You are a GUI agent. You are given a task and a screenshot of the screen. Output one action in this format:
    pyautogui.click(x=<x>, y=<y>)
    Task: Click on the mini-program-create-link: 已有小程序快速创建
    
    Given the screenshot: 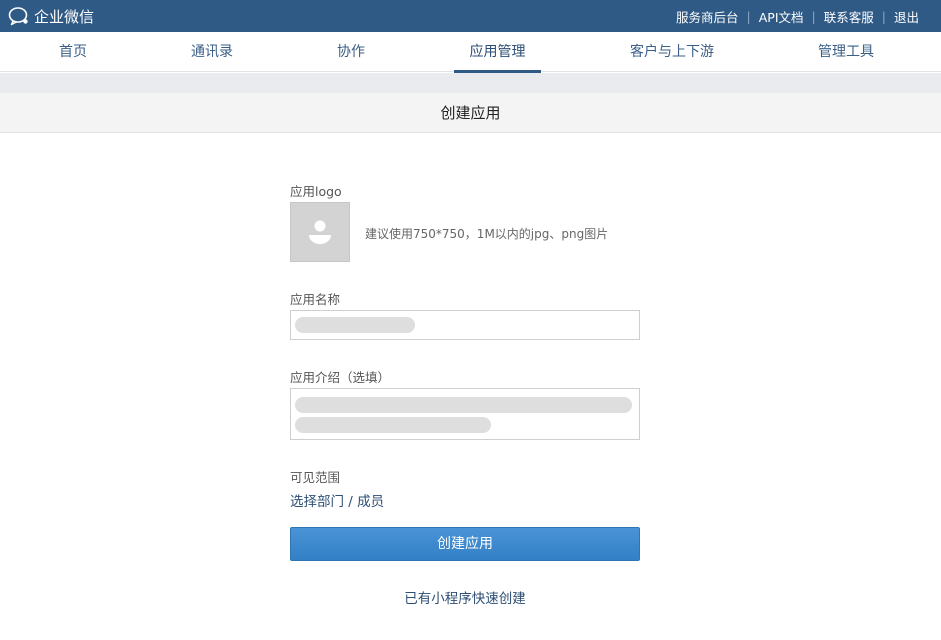 What is the action you would take?
    pyautogui.click(x=465, y=597)
    